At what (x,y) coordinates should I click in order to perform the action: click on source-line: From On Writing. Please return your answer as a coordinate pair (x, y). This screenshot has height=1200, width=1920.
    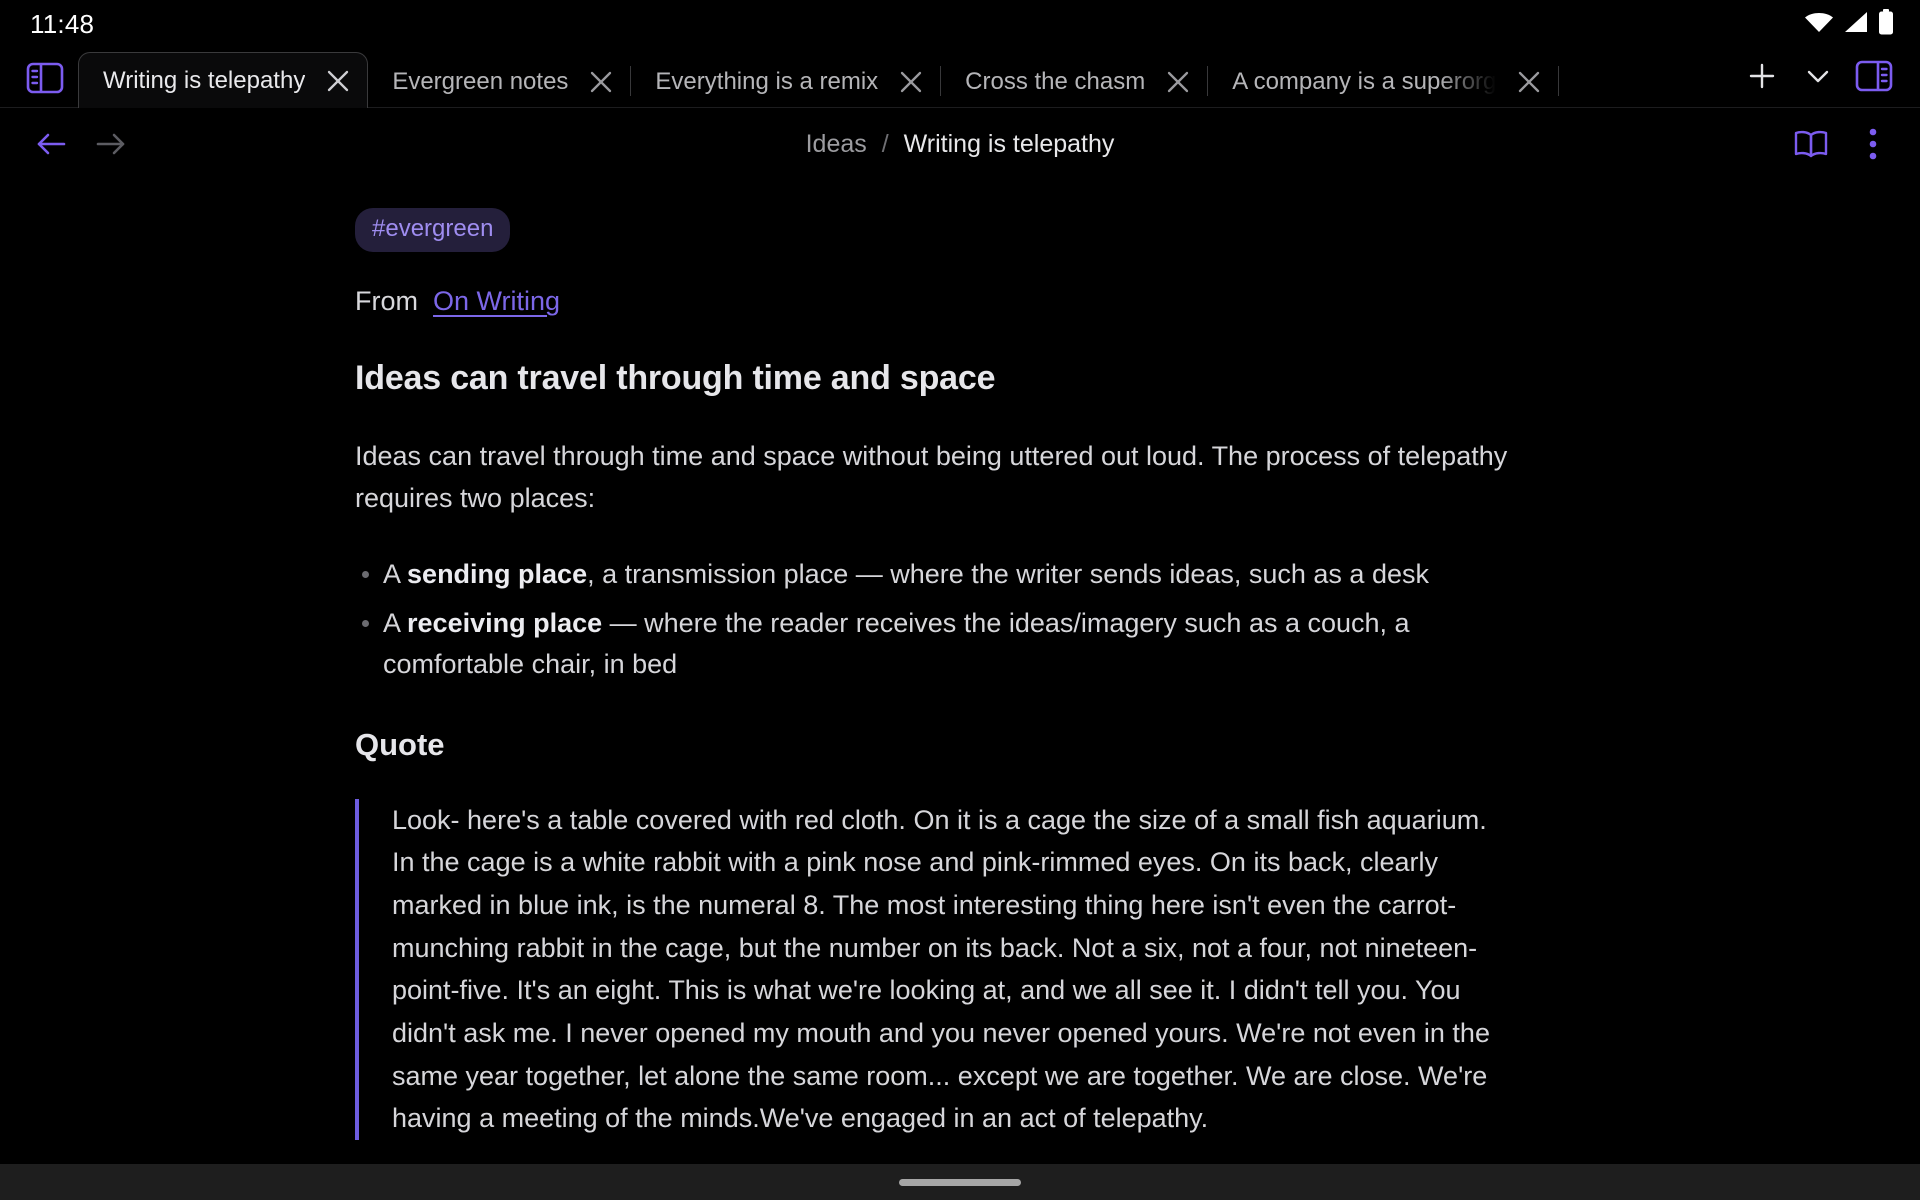
    Looking at the image, I should click on (945, 301).